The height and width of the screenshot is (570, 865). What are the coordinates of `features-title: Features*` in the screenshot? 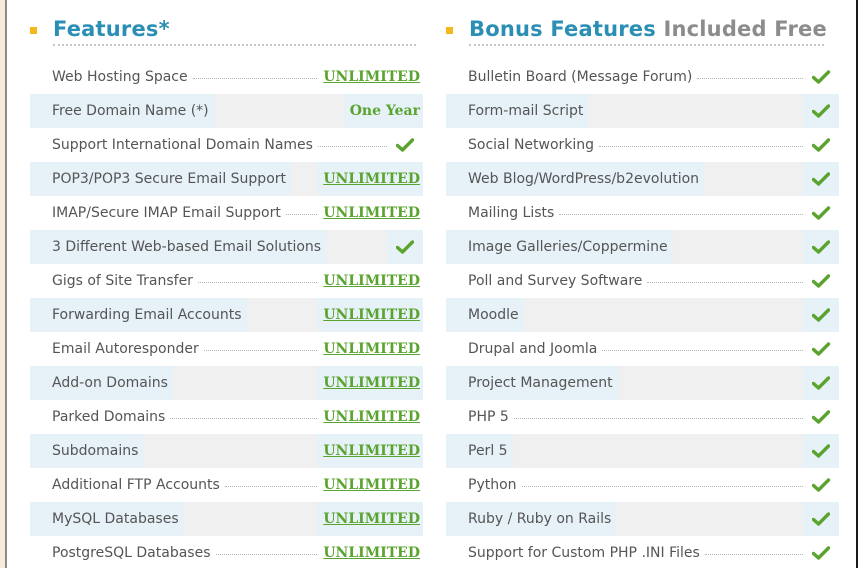 It's located at (111, 29).